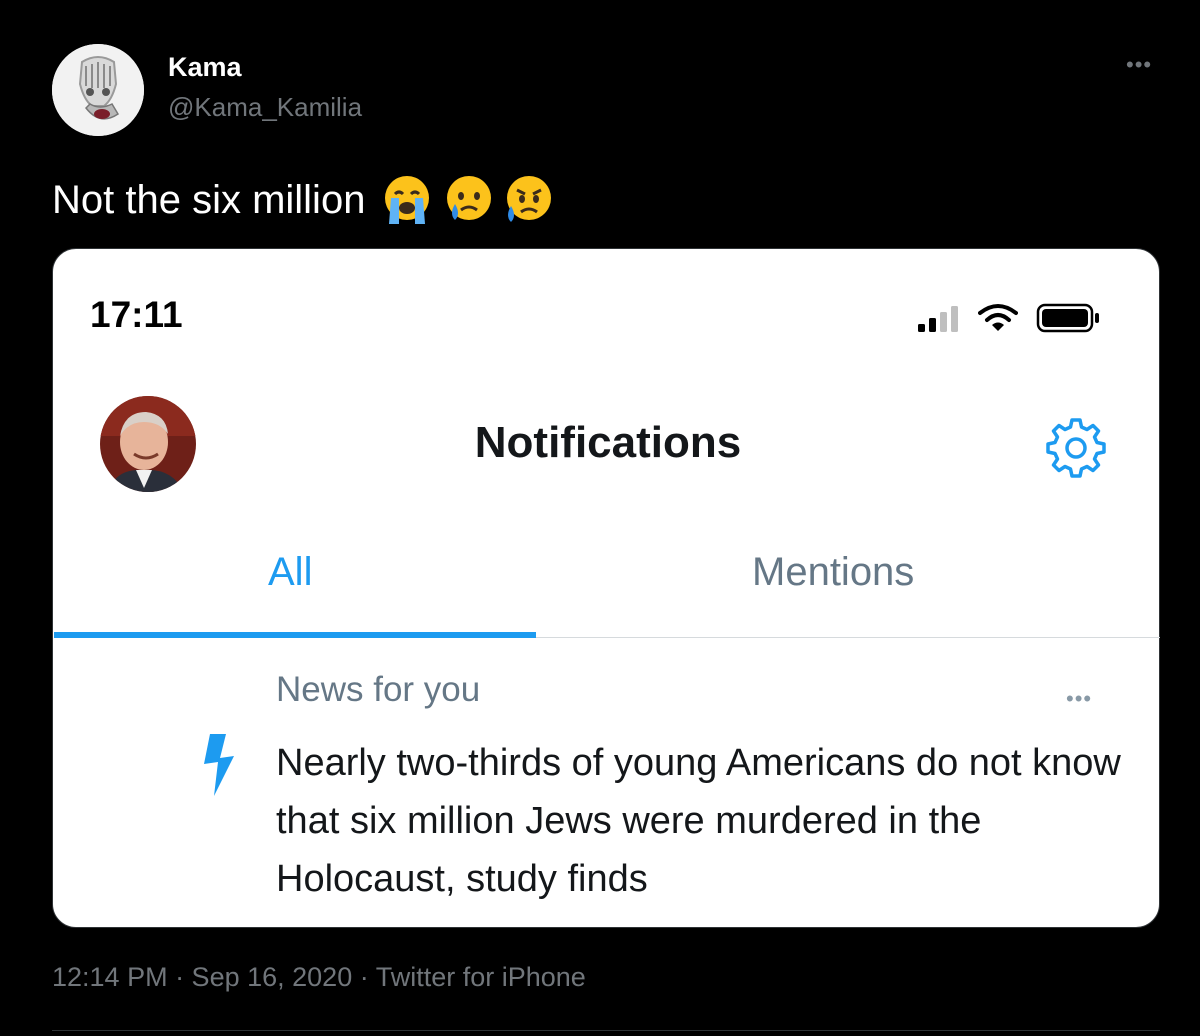  I want to click on tweet-text: Not the six million, so click(303, 200).